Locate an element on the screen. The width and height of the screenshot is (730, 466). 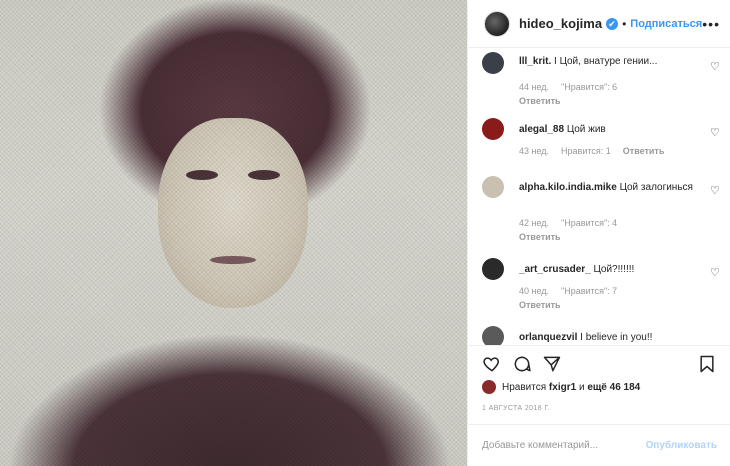
comment-meta: 43 нед. Нравится: 1 Ответить is located at coordinates (591, 151).